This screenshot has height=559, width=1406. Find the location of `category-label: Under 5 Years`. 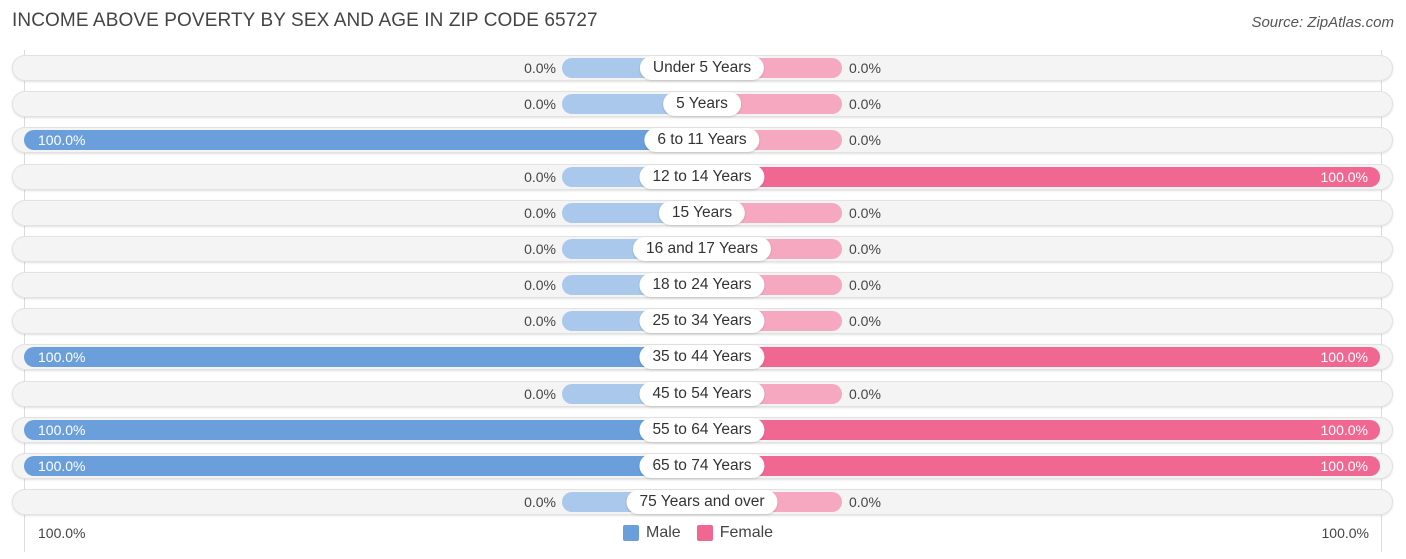

category-label: Under 5 Years is located at coordinates (702, 68).